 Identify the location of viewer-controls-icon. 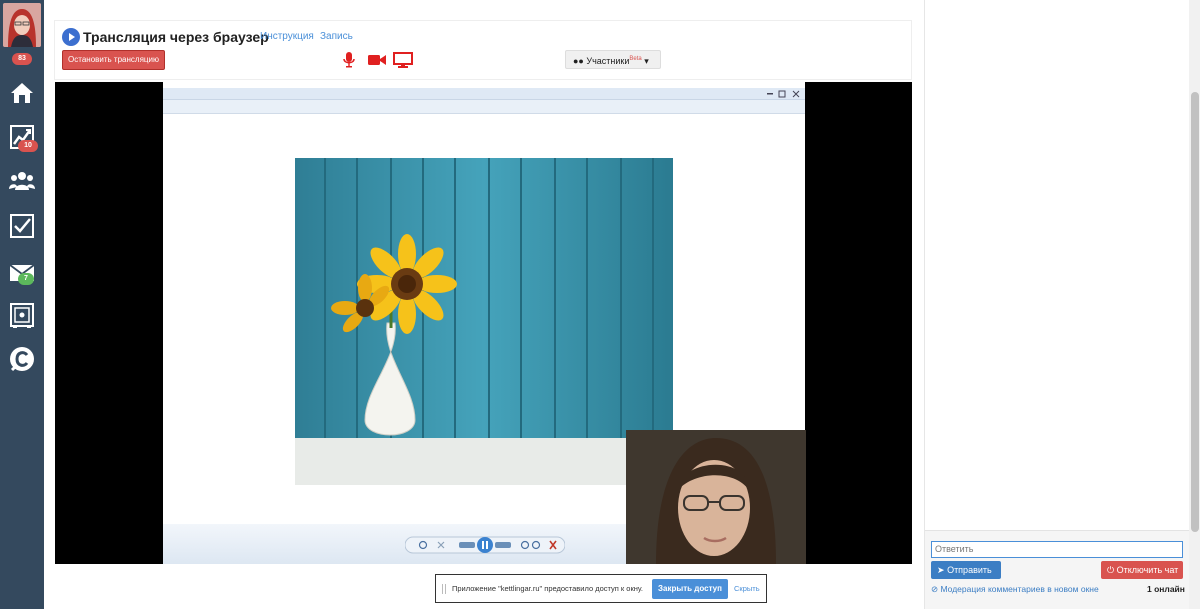
(485, 545).